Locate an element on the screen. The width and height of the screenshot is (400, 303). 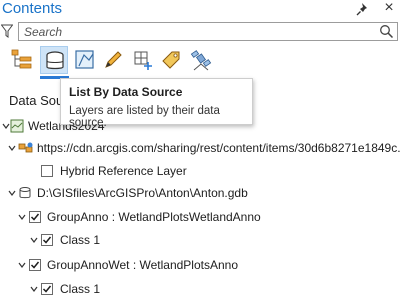
list-by-selection-button is located at coordinates (85, 60).